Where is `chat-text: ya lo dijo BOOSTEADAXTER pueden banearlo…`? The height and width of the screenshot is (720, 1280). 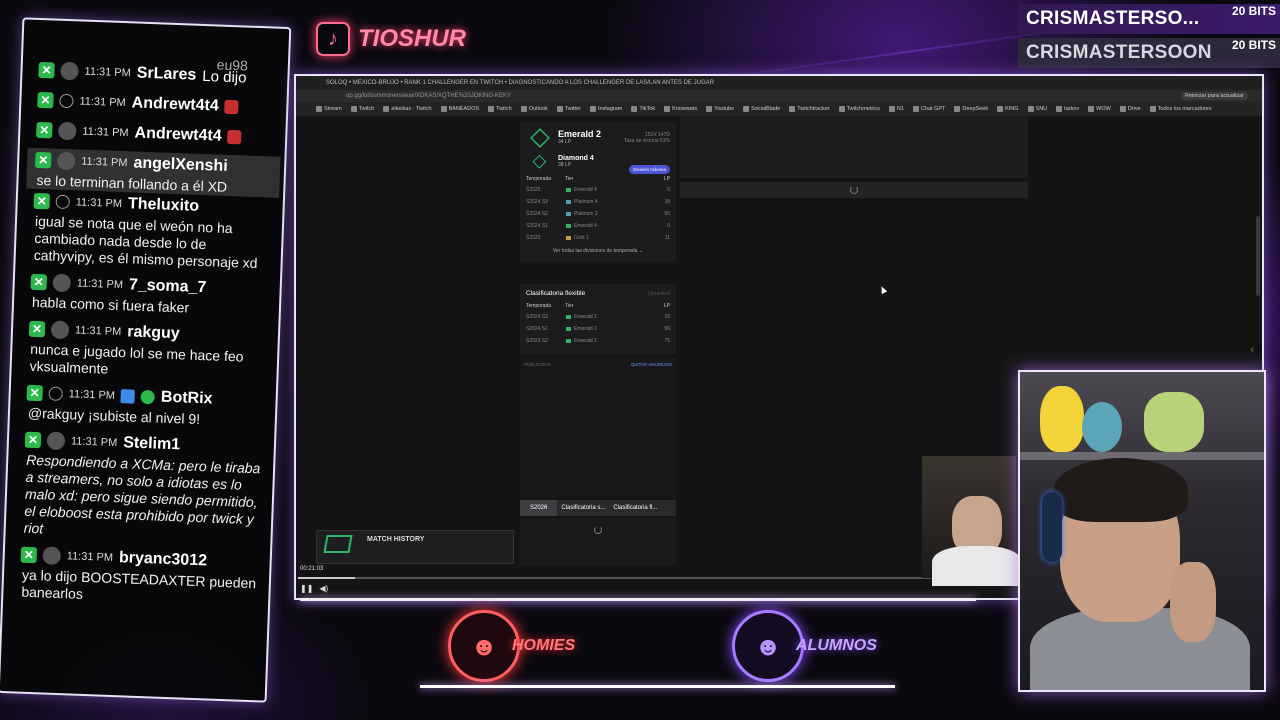 chat-text: ya lo dijo BOOSTEADAXTER pueden banearlo… is located at coordinates (139, 584).